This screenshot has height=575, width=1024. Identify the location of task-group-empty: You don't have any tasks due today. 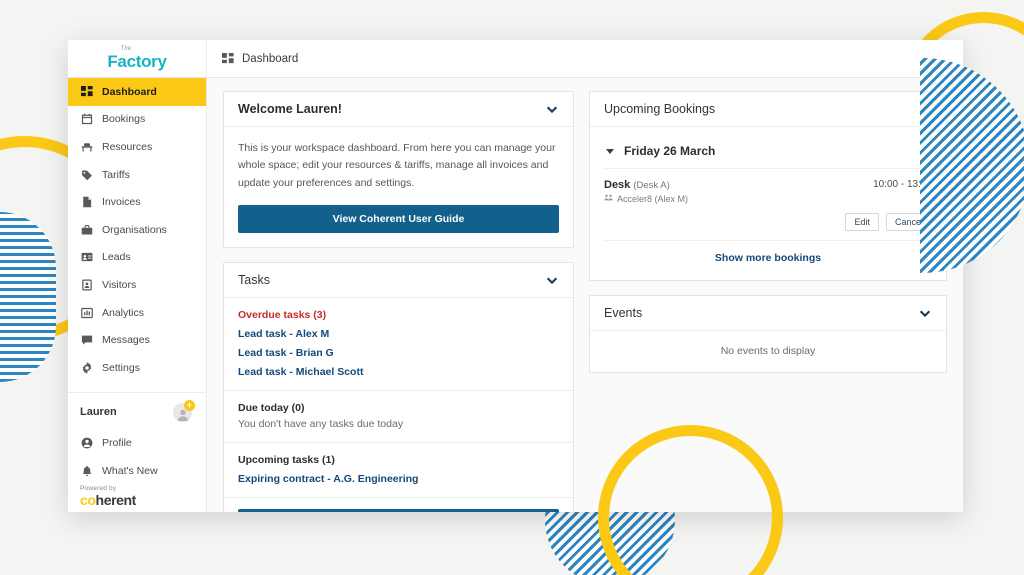
(321, 423).